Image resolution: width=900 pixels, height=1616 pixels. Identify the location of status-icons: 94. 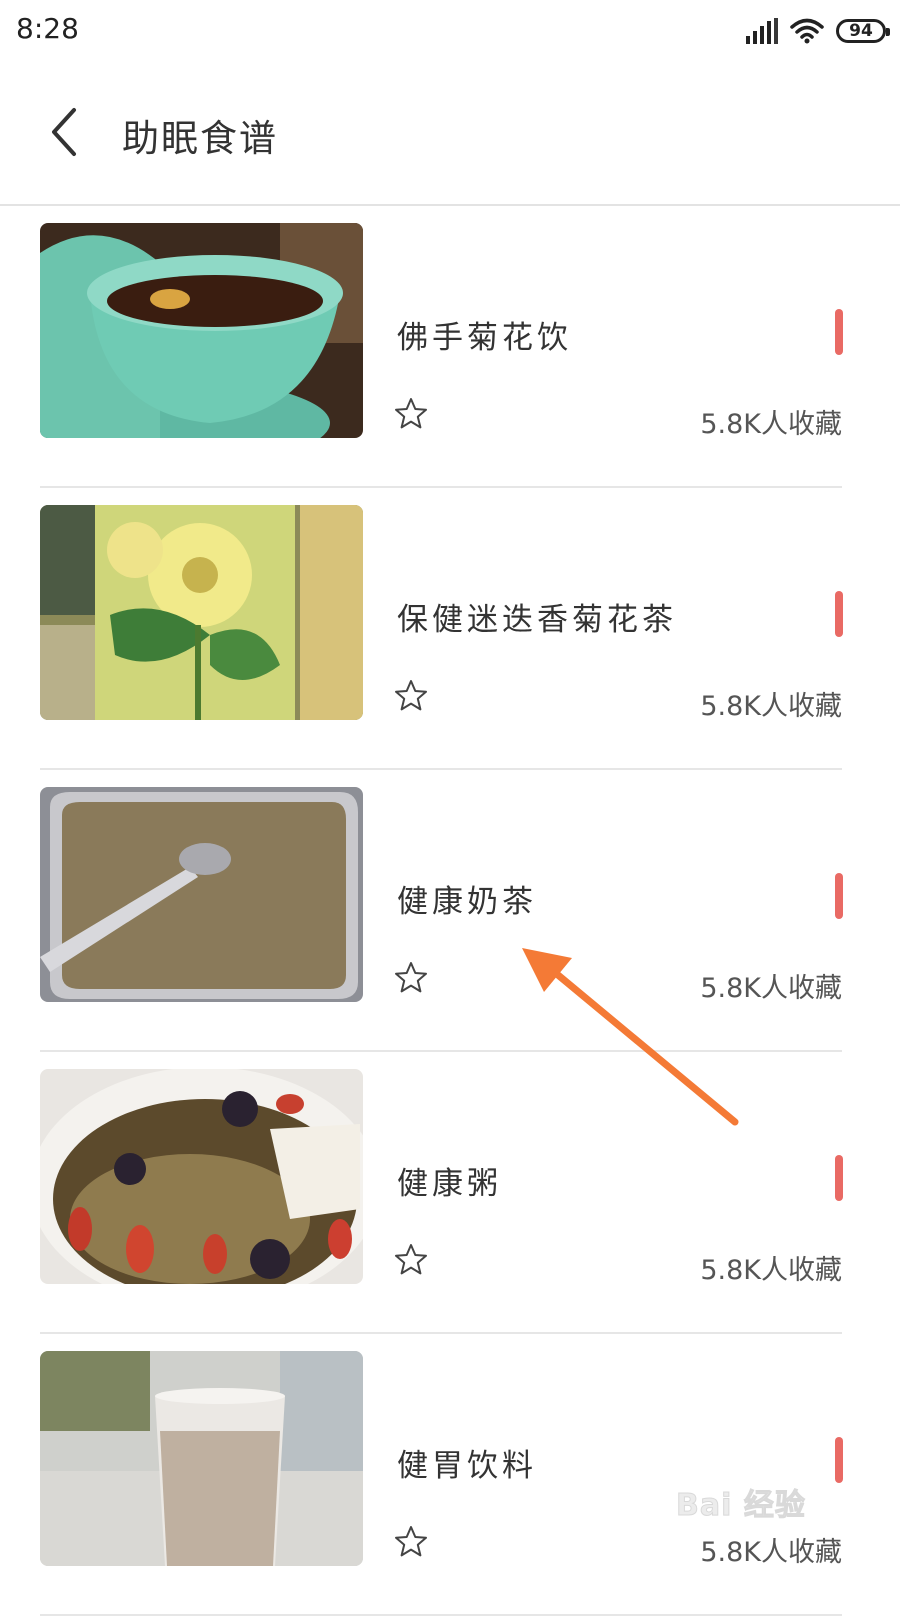
(818, 31).